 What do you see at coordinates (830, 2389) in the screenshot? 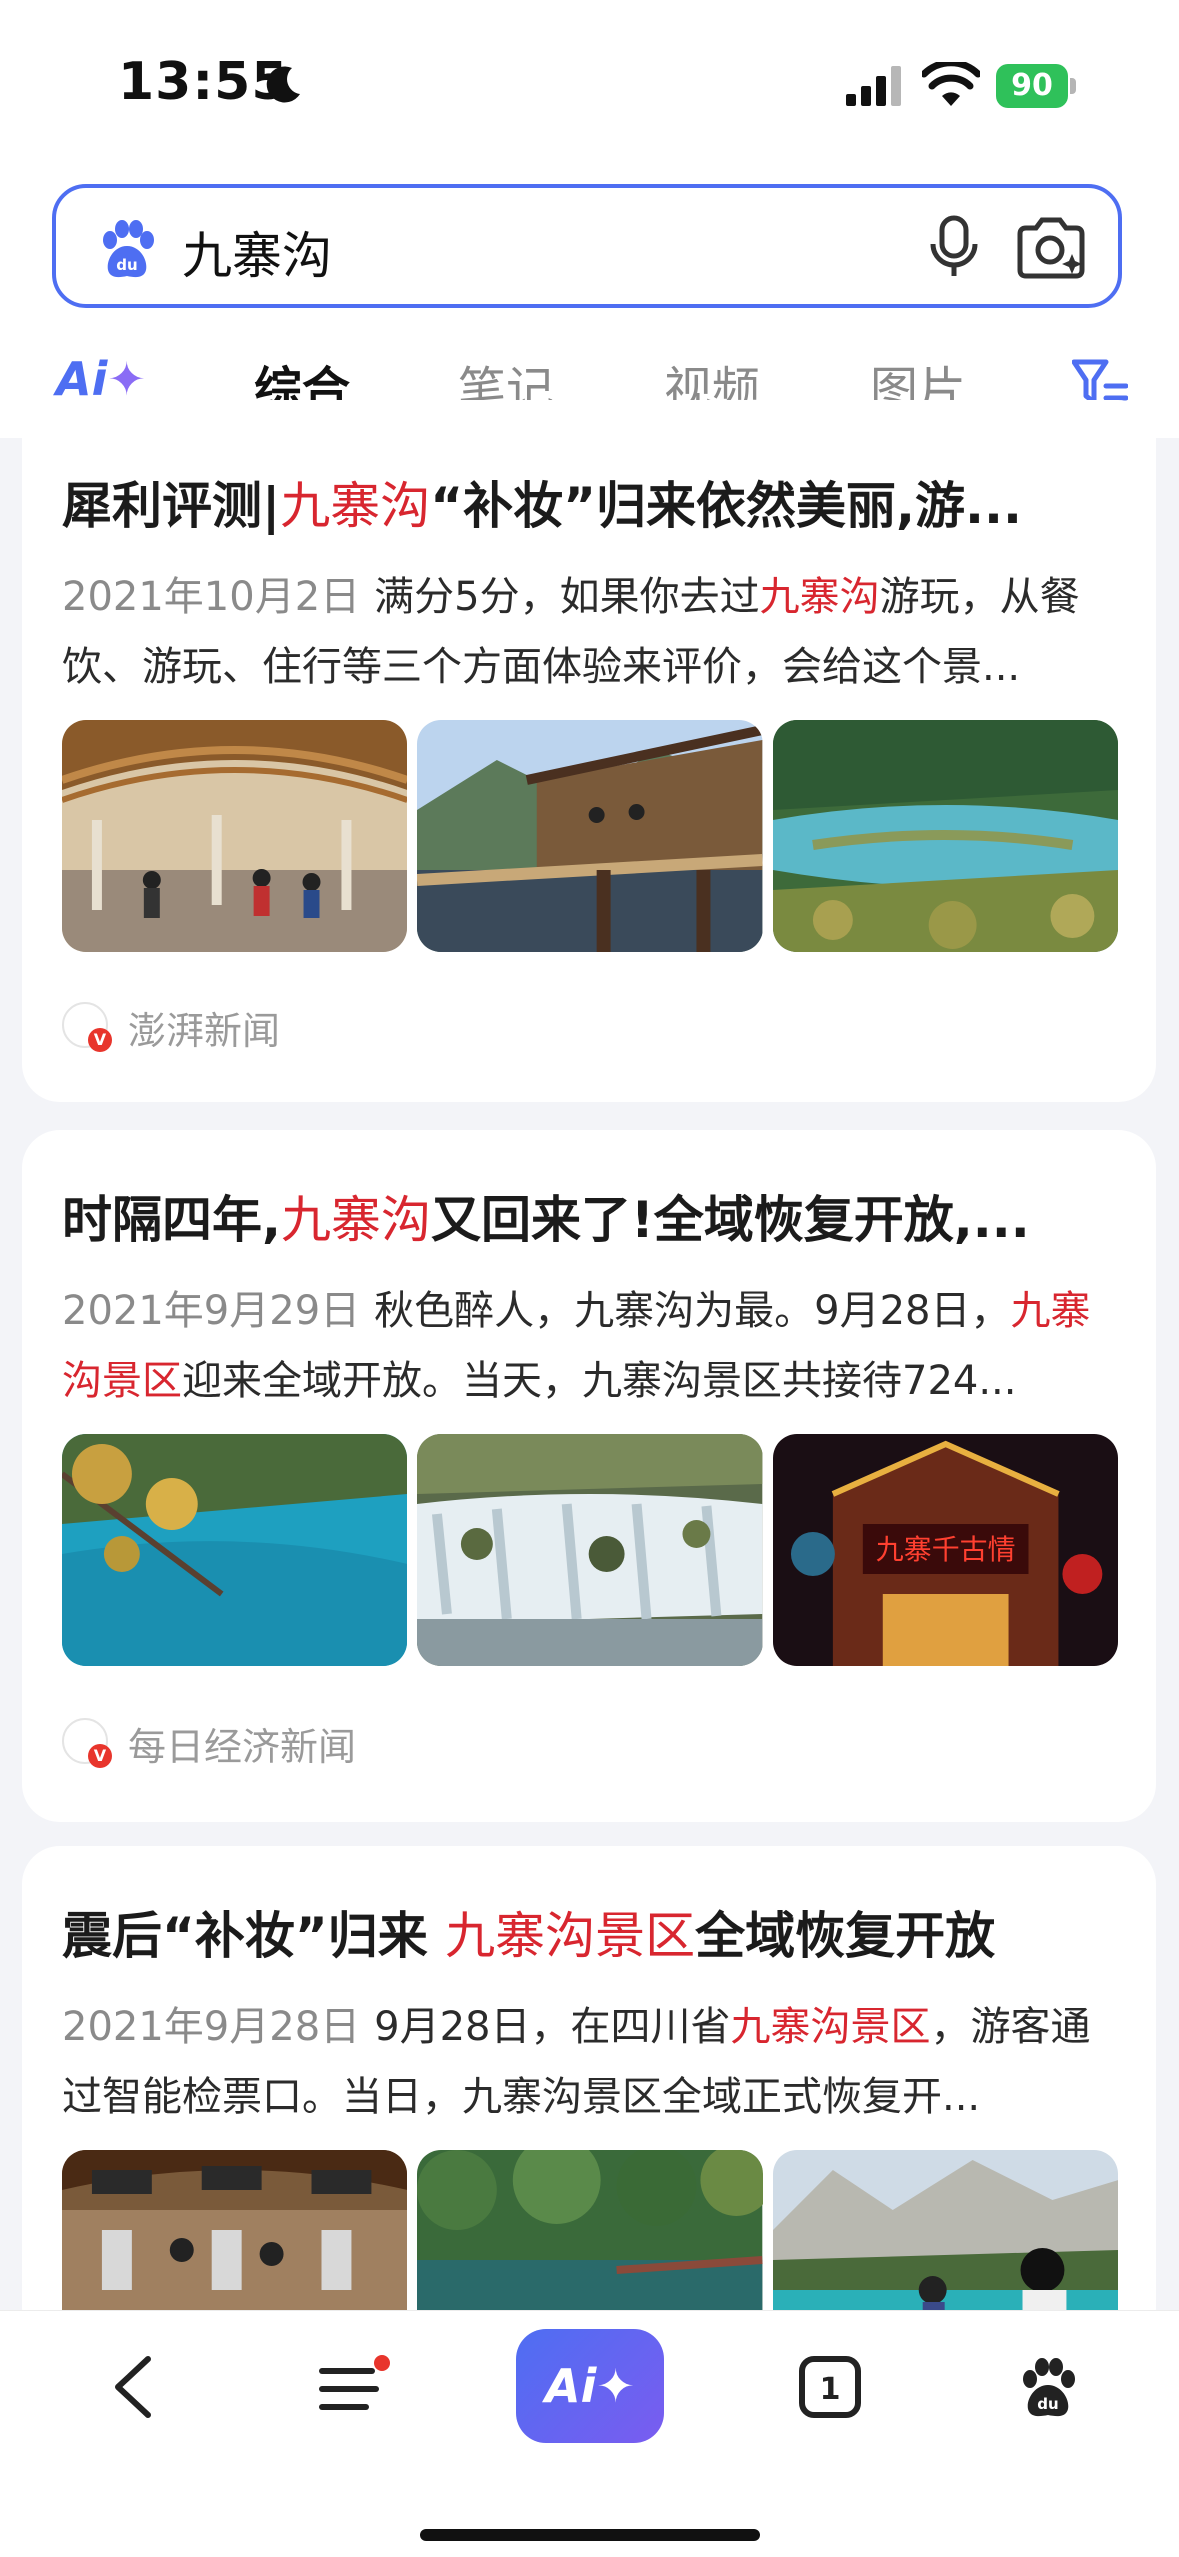
I see `tab-count: 1` at bounding box center [830, 2389].